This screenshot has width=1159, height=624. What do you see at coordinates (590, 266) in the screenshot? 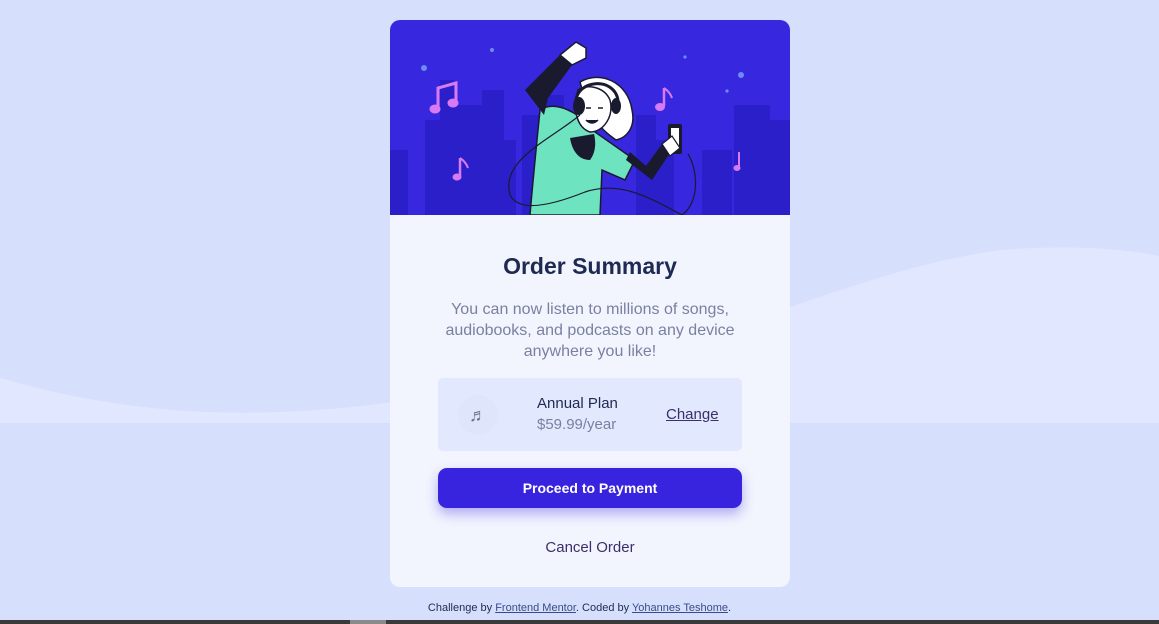
I see `page-title: Order Summary` at bounding box center [590, 266].